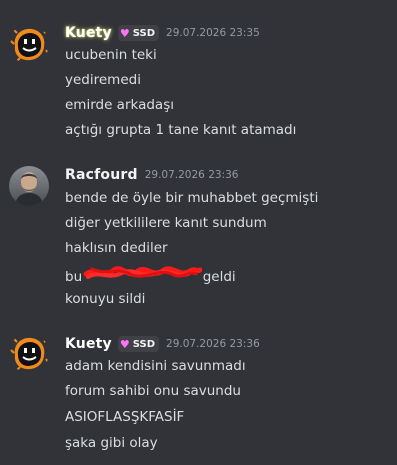 The width and height of the screenshot is (397, 465). What do you see at coordinates (155, 366) in the screenshot?
I see `message-line: adam kendisini savunmadı` at bounding box center [155, 366].